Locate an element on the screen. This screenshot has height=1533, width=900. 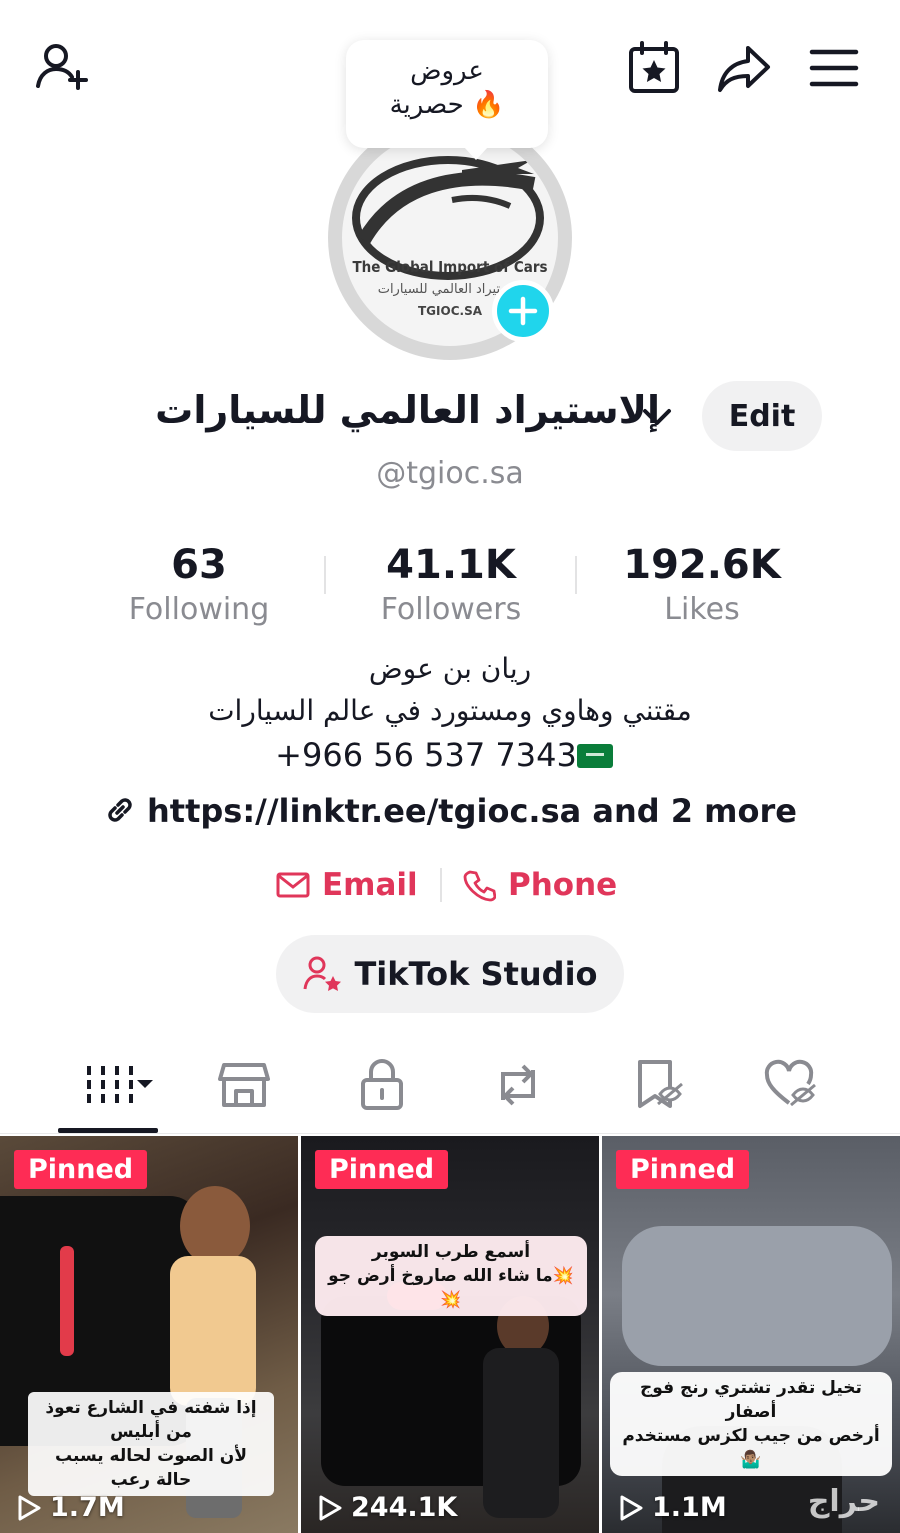
caption-line1: إذا شفته في الشارع تعوذ من أبليس is located at coordinates (151, 1420).